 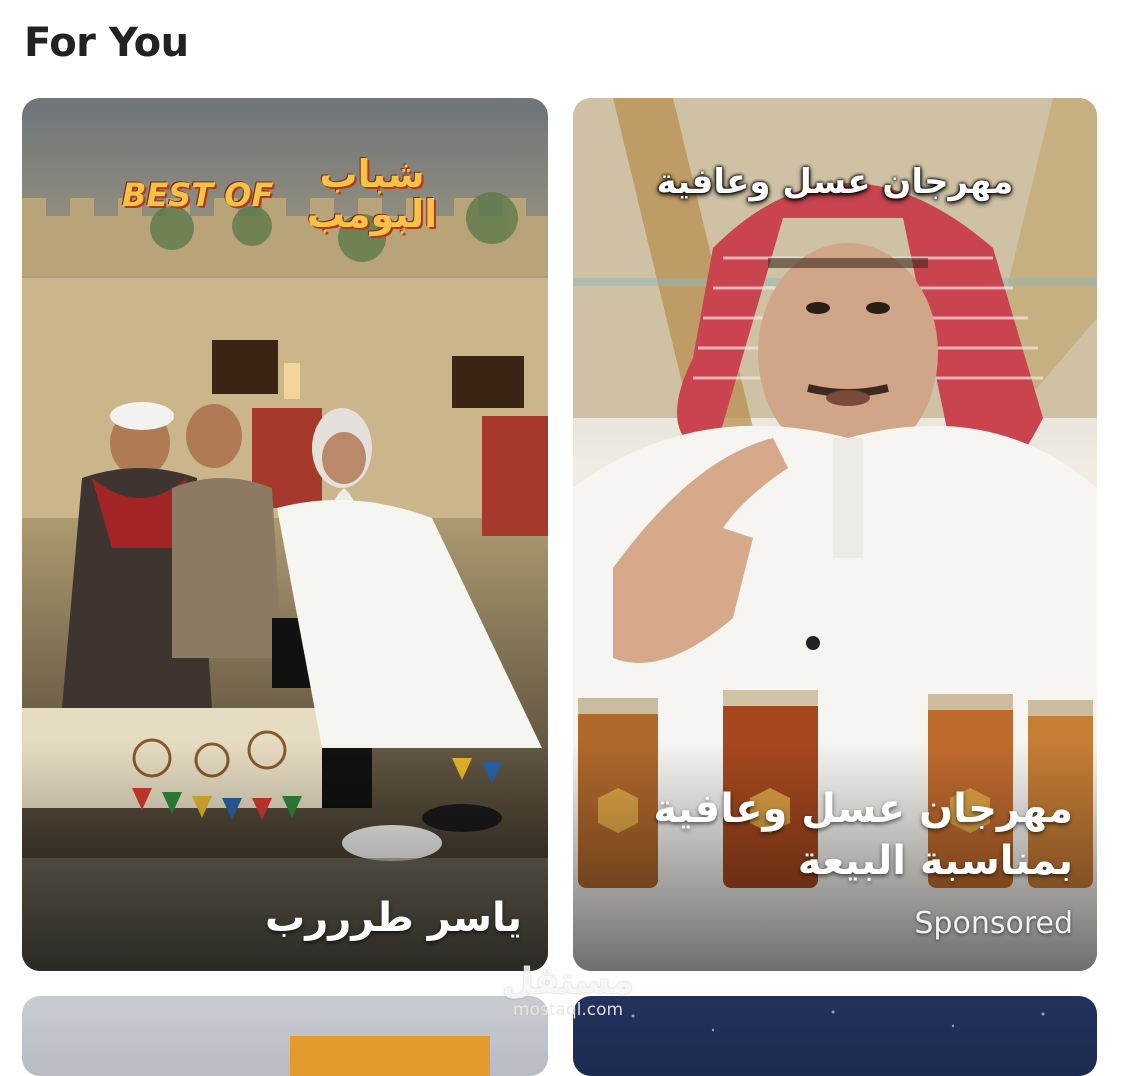 I want to click on watermark-url: mostaql.com, so click(x=568, y=1010).